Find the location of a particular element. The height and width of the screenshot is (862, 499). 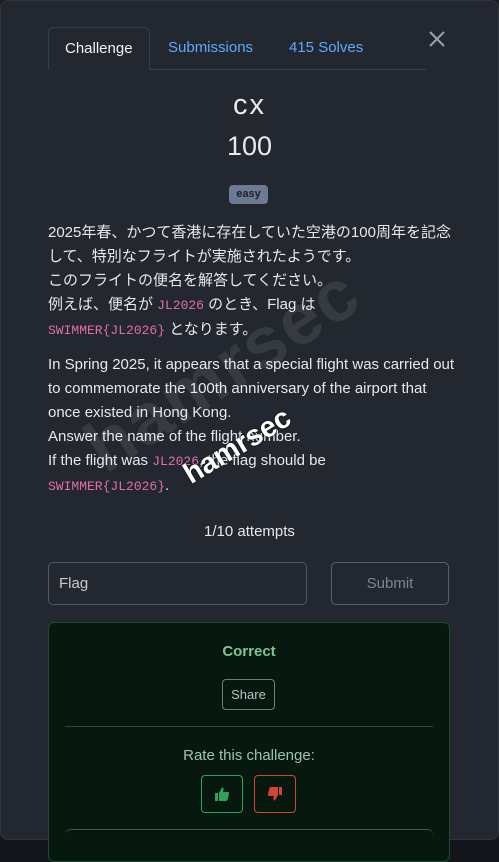

desc-en-line2: Answer the name of the flight number. is located at coordinates (174, 436).